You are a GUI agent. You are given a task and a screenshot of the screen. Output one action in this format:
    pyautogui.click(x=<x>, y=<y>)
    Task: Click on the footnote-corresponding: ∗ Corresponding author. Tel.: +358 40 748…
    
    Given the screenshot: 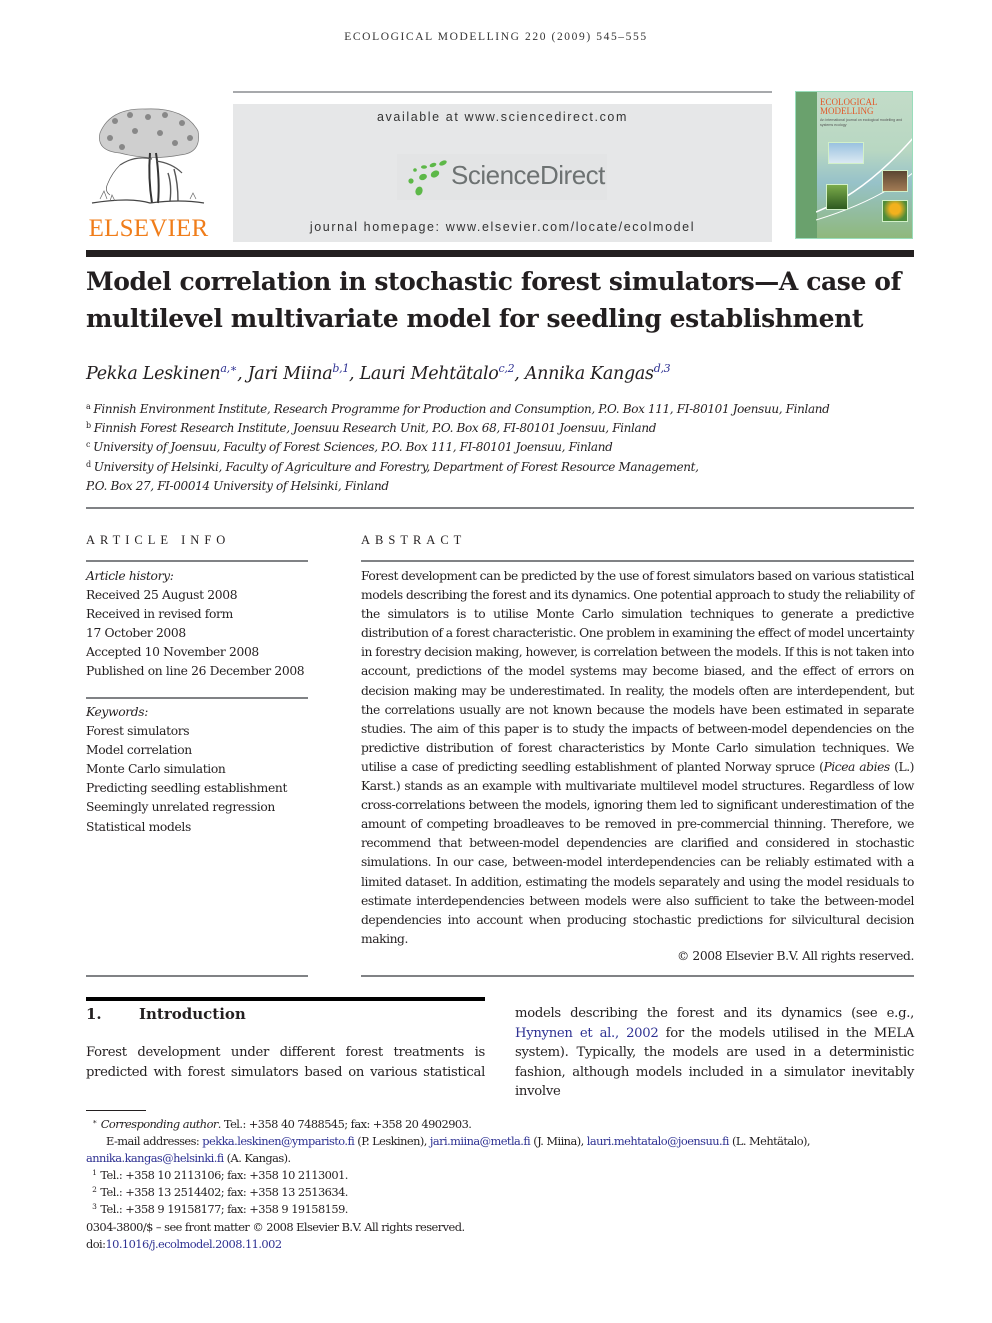 What is the action you would take?
    pyautogui.click(x=500, y=1124)
    